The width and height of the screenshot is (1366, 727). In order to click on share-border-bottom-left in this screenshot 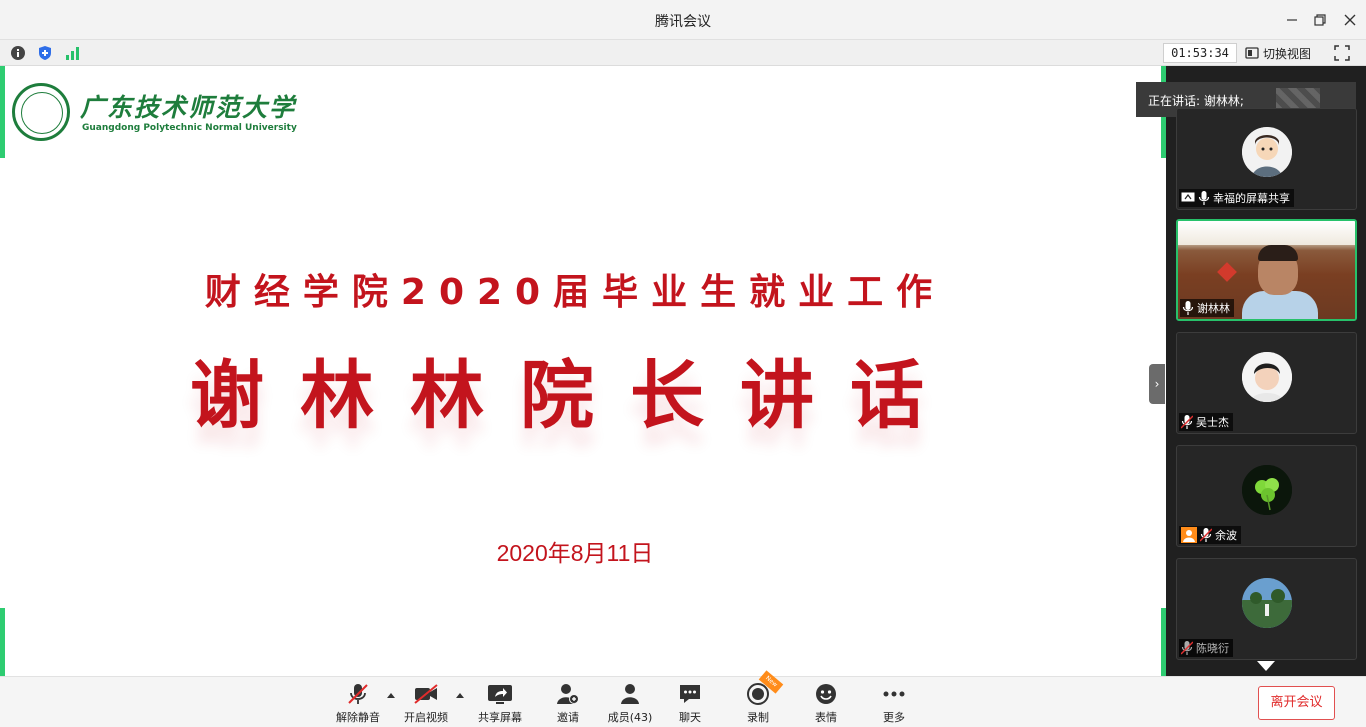, I will do `click(2, 642)`.